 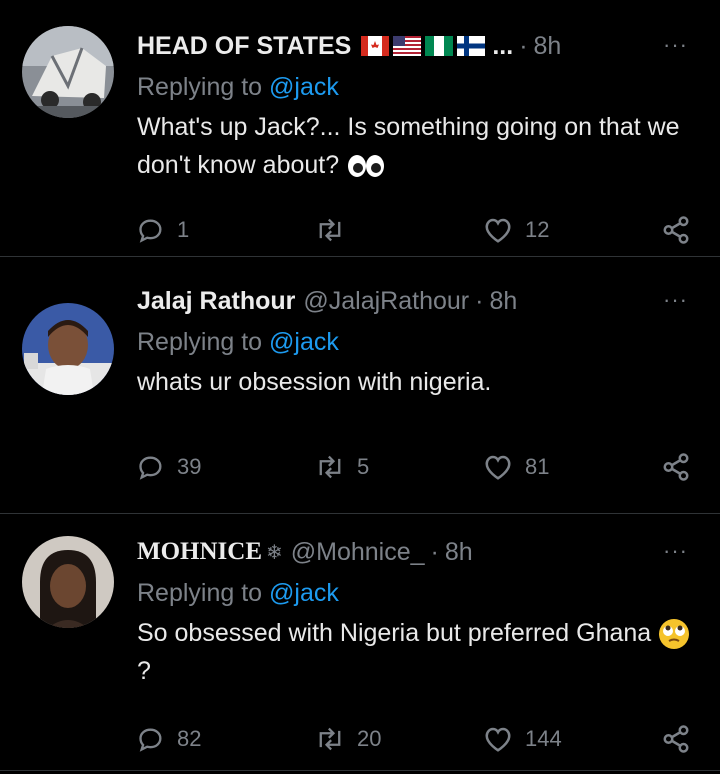 I want to click on like-button: 81, so click(x=516, y=467).